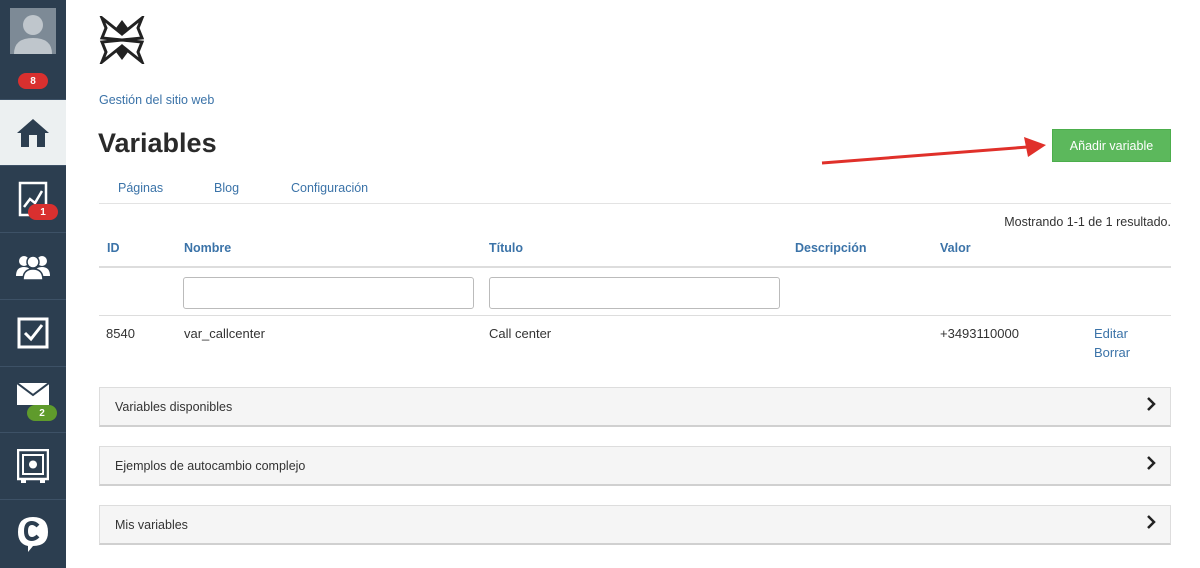 Image resolution: width=1200 pixels, height=568 pixels. What do you see at coordinates (224, 333) in the screenshot?
I see `cell-nombre: var_callcenter` at bounding box center [224, 333].